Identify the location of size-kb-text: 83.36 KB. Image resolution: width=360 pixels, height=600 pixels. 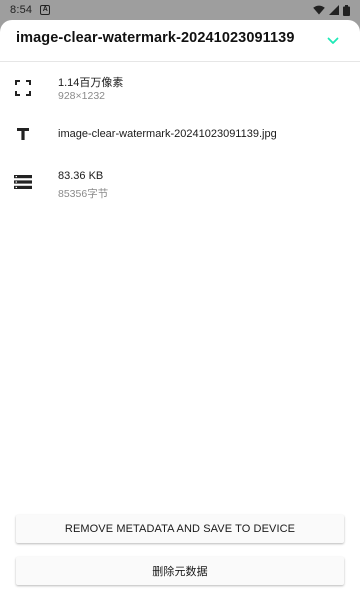
(81, 176).